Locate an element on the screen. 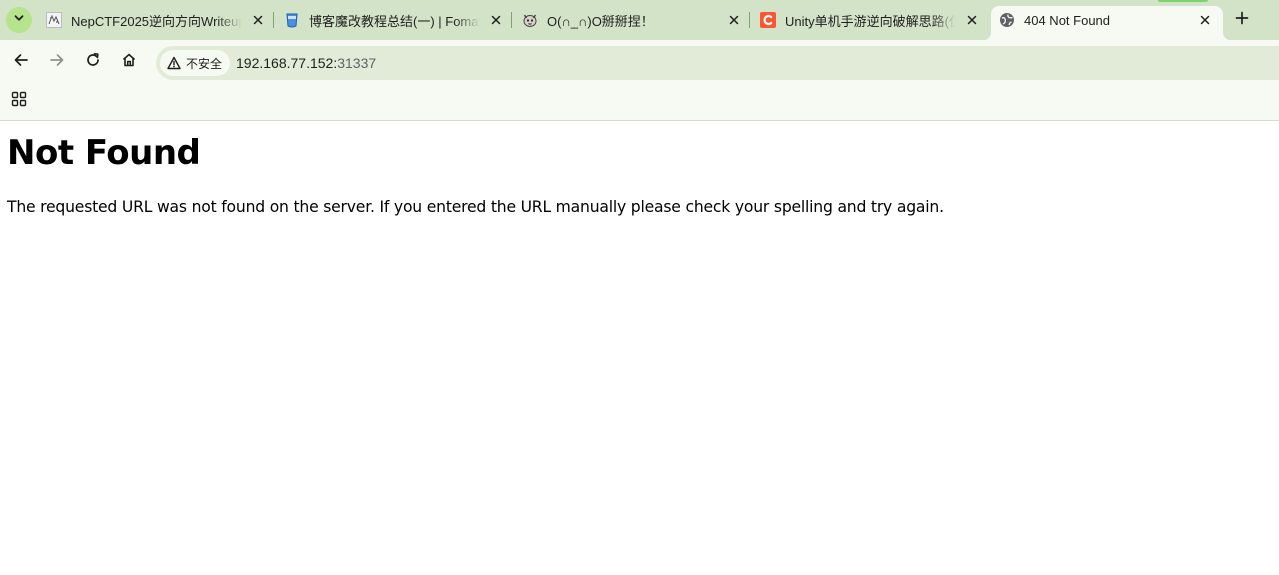  forward-button is located at coordinates (57, 62).